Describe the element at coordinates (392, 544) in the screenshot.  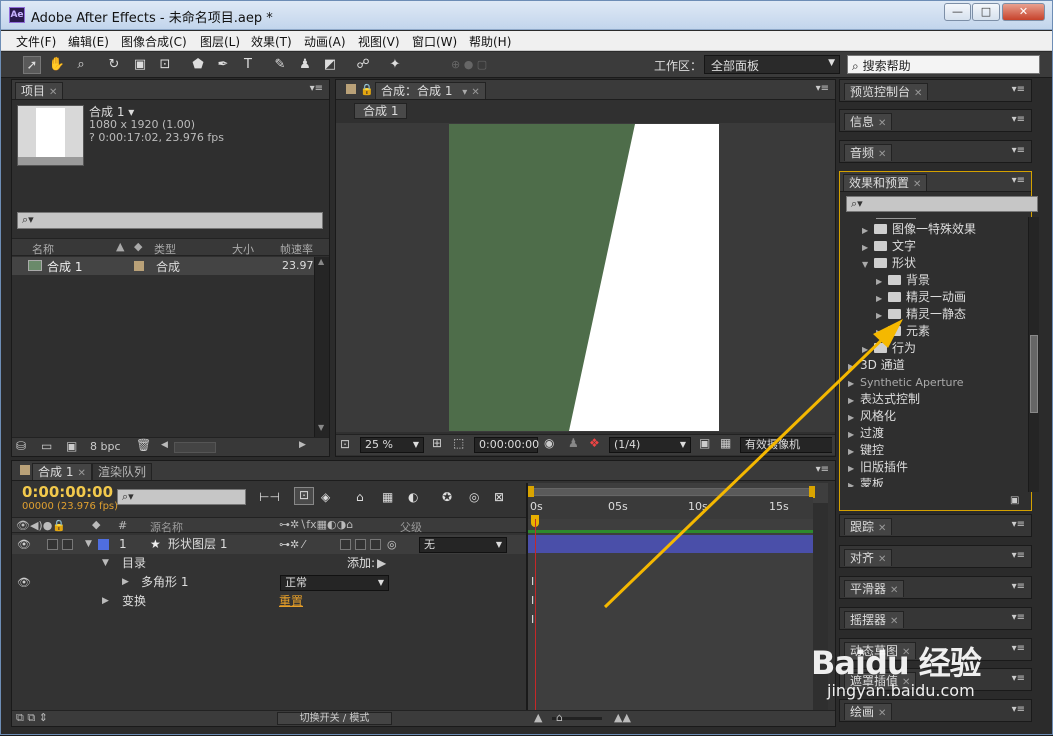
I see `pick-whip-icon: ◎` at that location.